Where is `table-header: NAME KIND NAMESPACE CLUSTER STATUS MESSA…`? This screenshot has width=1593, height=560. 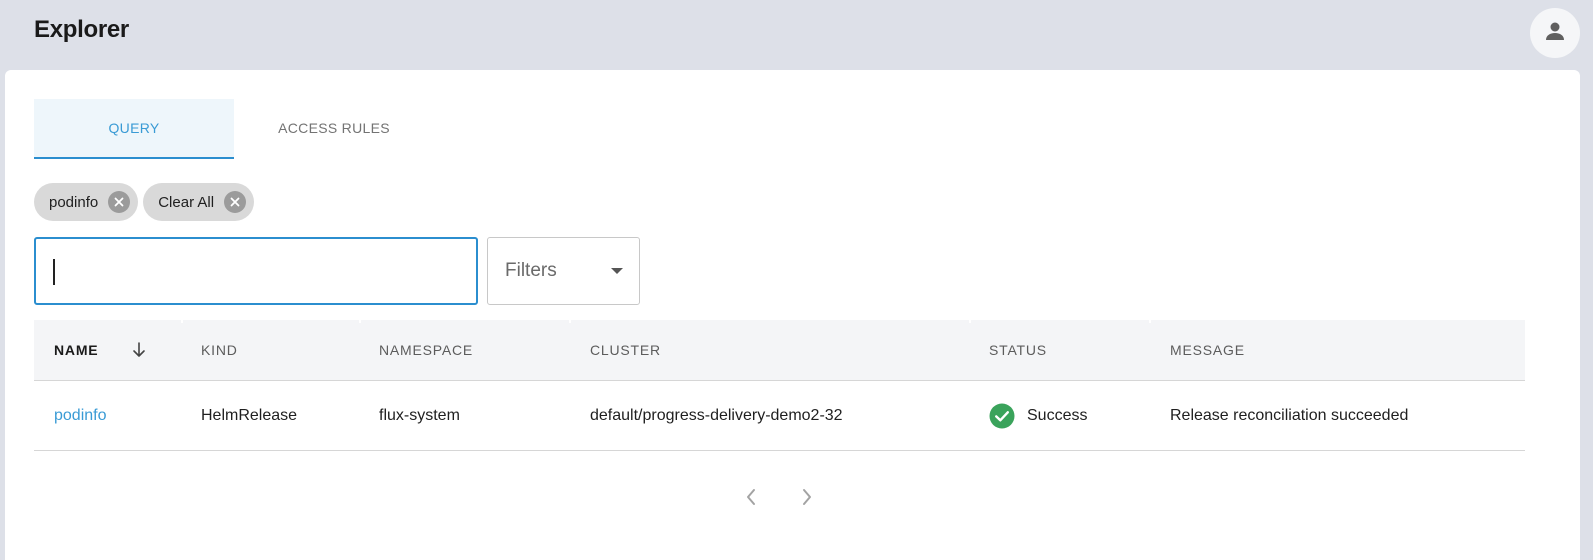 table-header: NAME KIND NAMESPACE CLUSTER STATUS MESSA… is located at coordinates (779, 350).